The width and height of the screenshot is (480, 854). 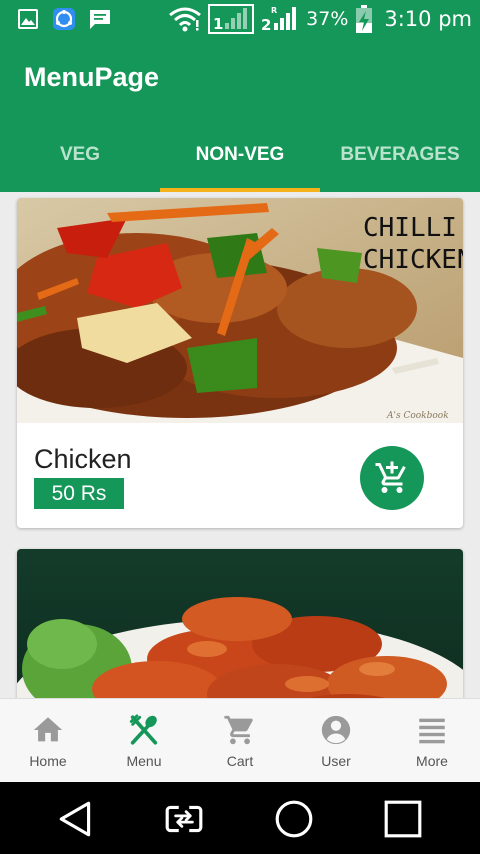 What do you see at coordinates (279, 20) in the screenshot?
I see `signal-sim2-icon: 2 R` at bounding box center [279, 20].